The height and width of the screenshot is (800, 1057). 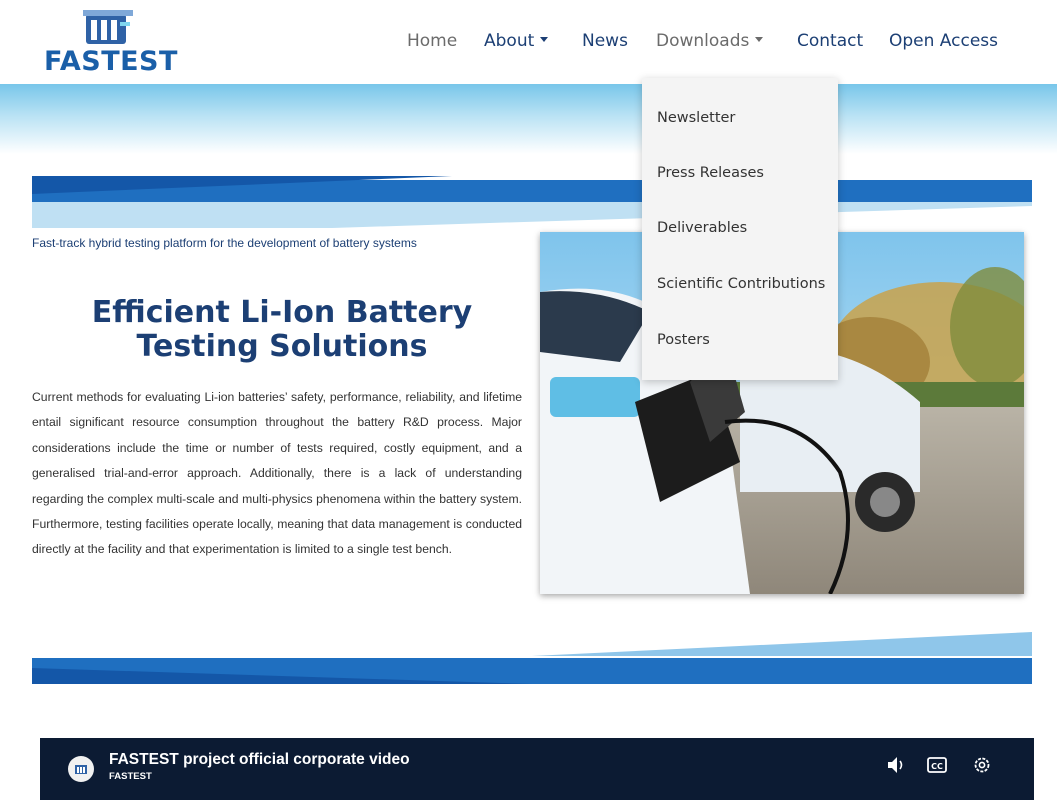 I want to click on hero-heading-line2: Testing Solutions, so click(x=282, y=346).